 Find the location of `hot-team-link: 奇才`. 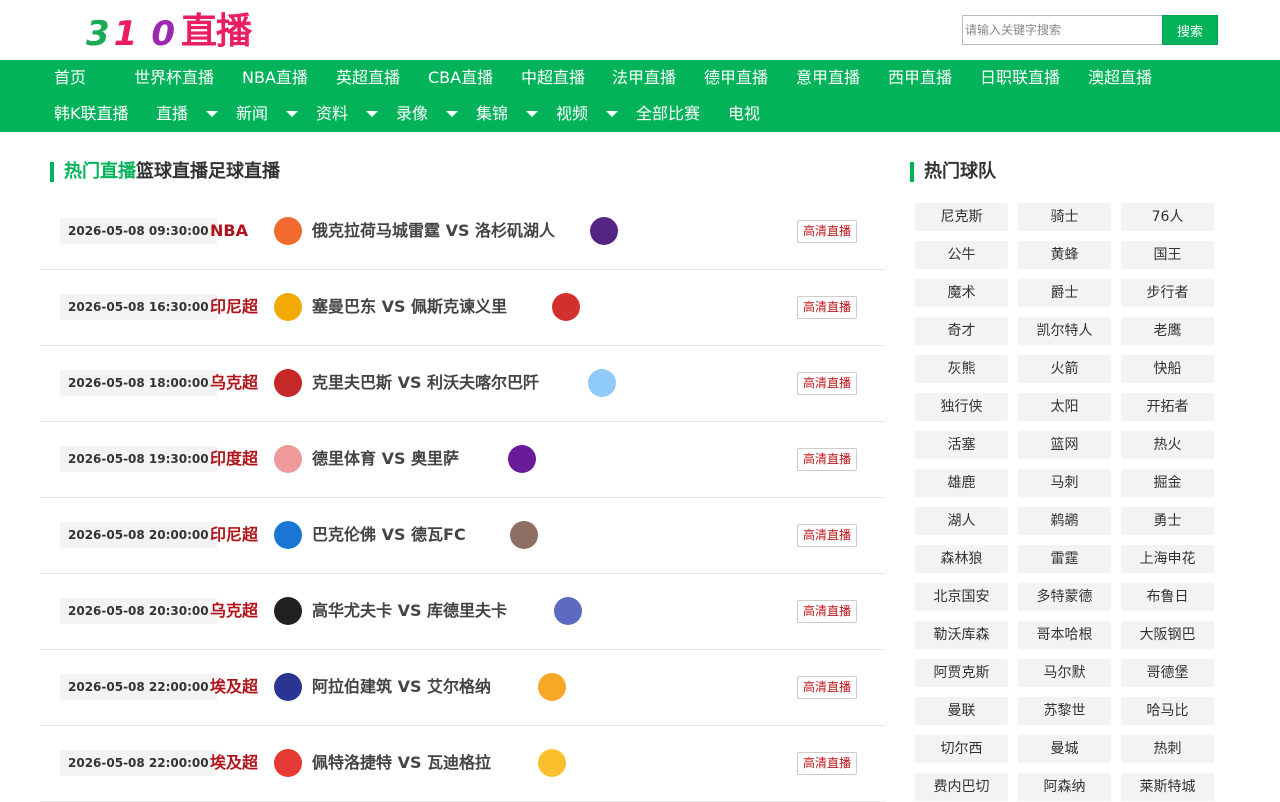

hot-team-link: 奇才 is located at coordinates (961, 331).